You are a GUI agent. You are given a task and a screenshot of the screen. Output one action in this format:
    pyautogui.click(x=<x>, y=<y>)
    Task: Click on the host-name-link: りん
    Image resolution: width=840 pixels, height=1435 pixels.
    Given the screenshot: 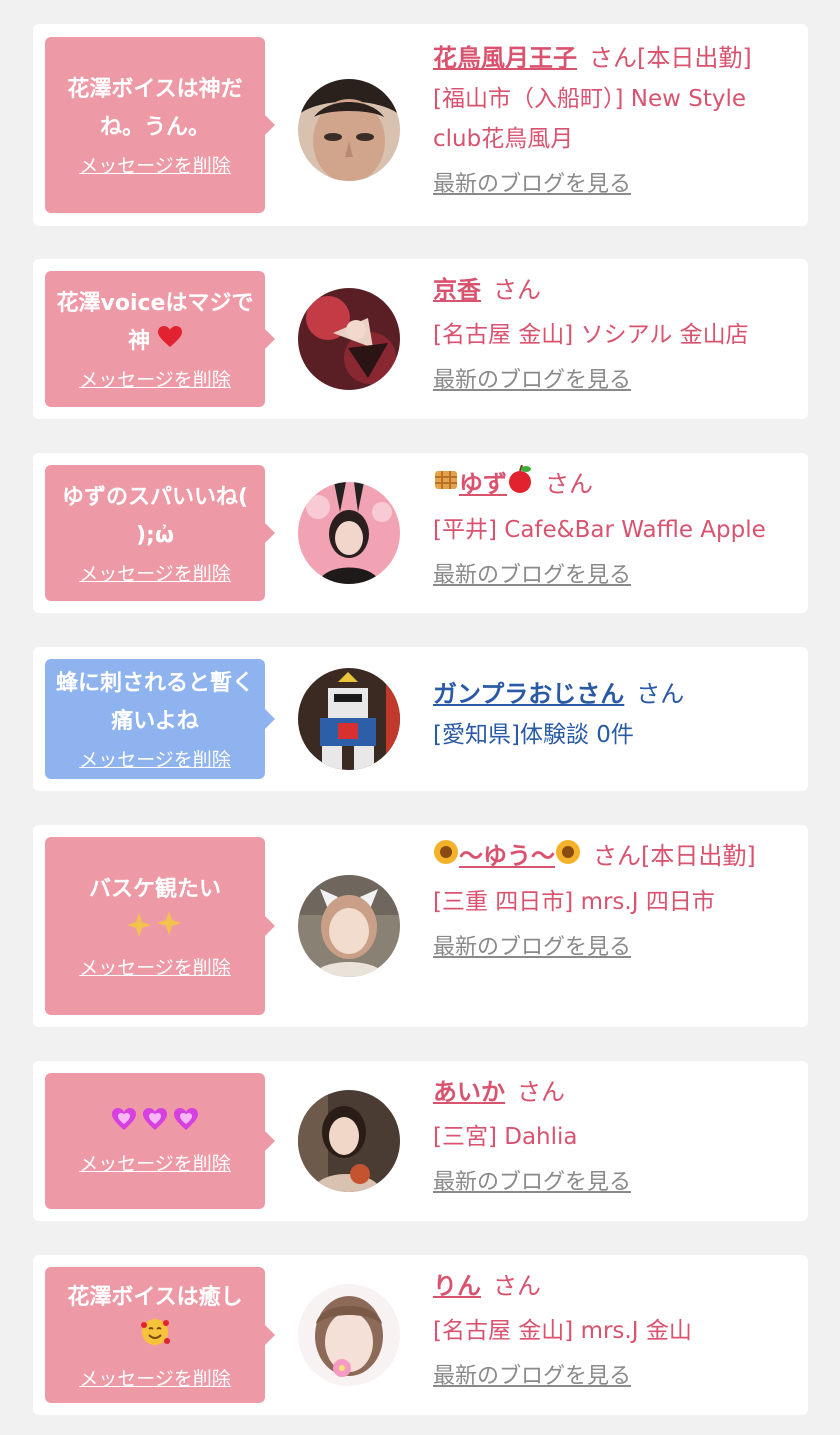 What is the action you would take?
    pyautogui.click(x=457, y=1286)
    